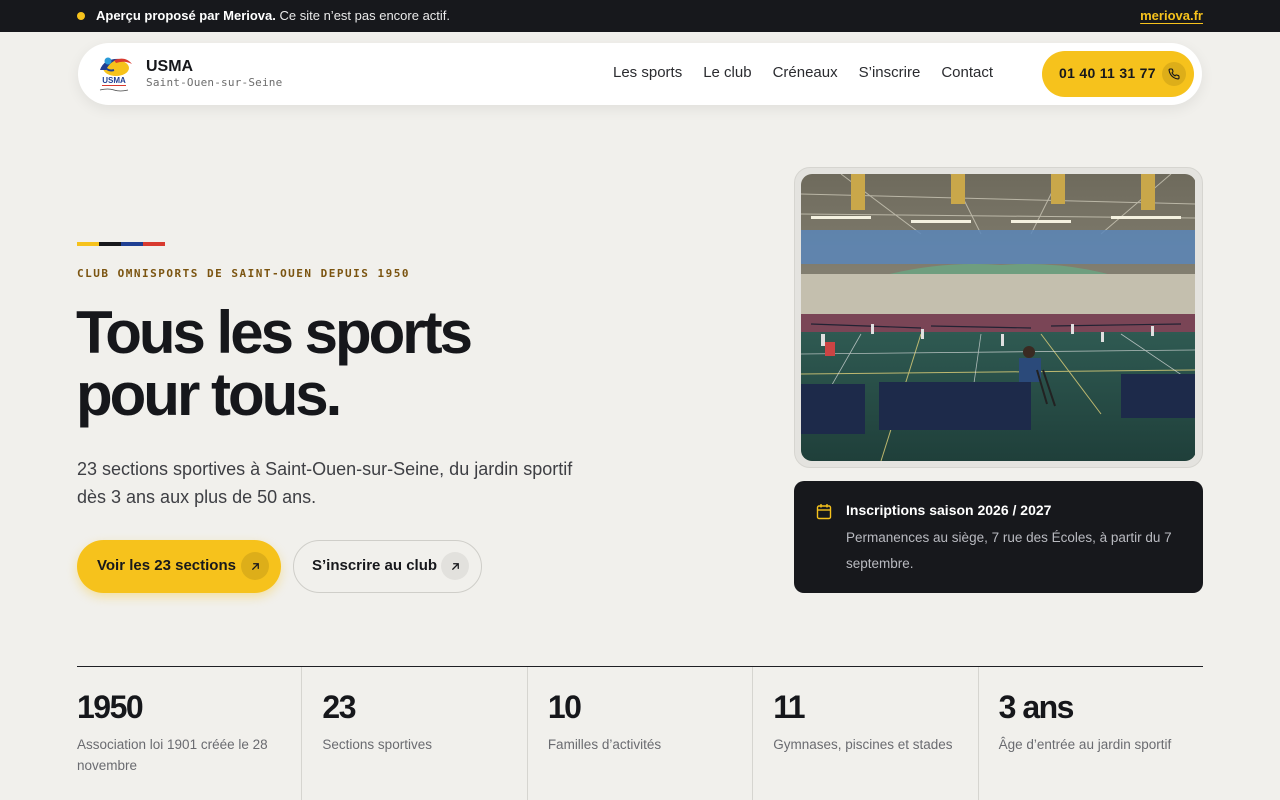 This screenshot has width=1280, height=800. I want to click on register-club-button: S’inscrire au club, so click(387, 566).